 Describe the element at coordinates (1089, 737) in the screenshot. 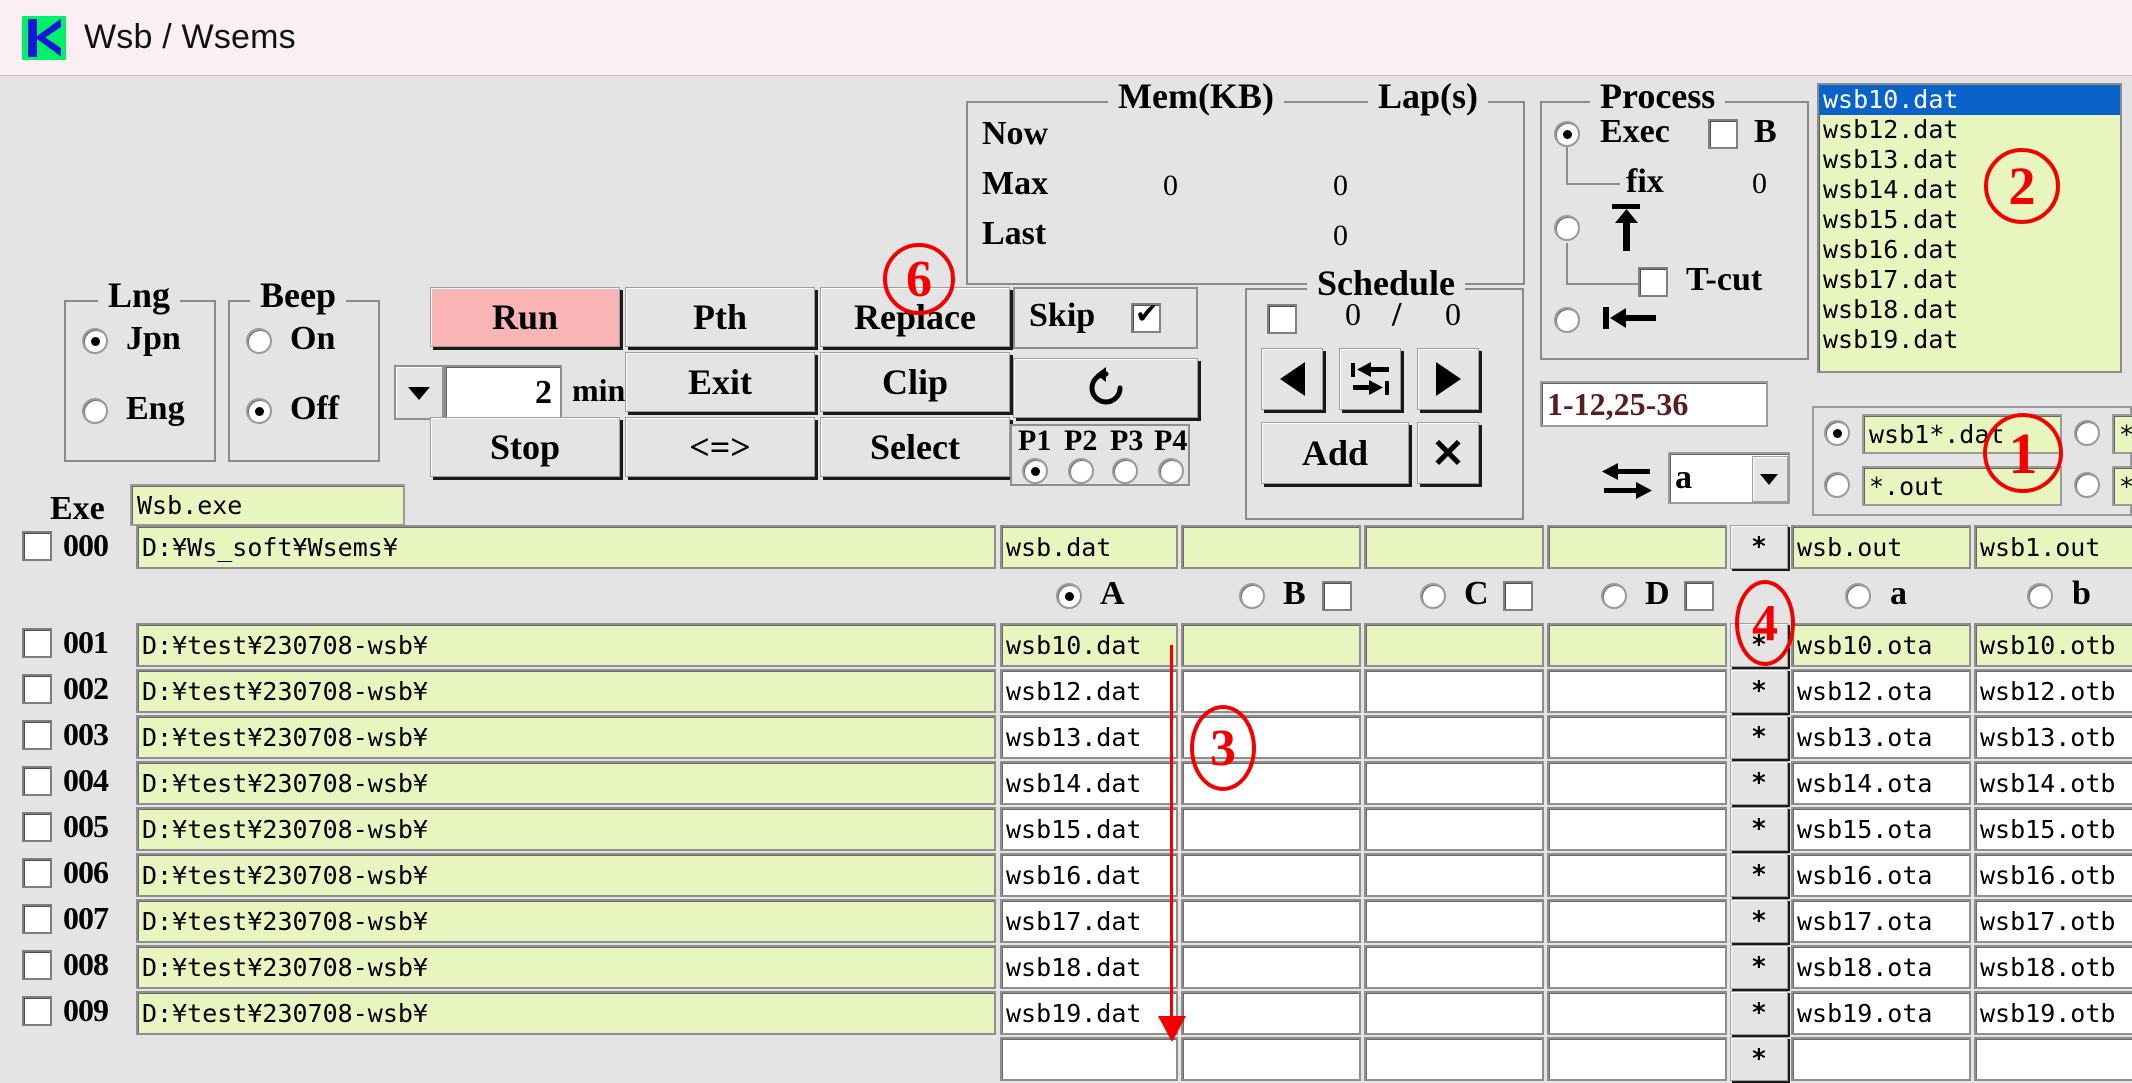

I see `row-col-a: wsb13.dat` at that location.